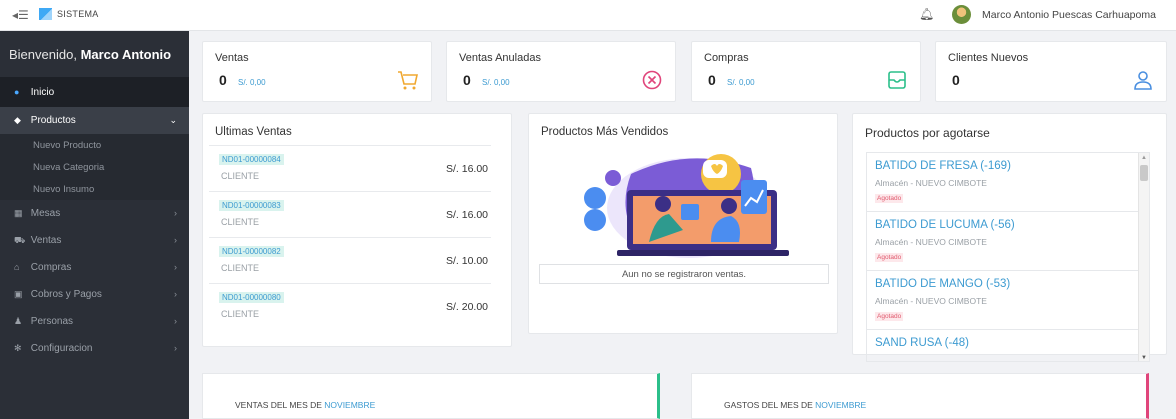 This screenshot has width=1176, height=419. What do you see at coordinates (51, 267) in the screenshot?
I see `sidebar-item-label: Compras` at bounding box center [51, 267].